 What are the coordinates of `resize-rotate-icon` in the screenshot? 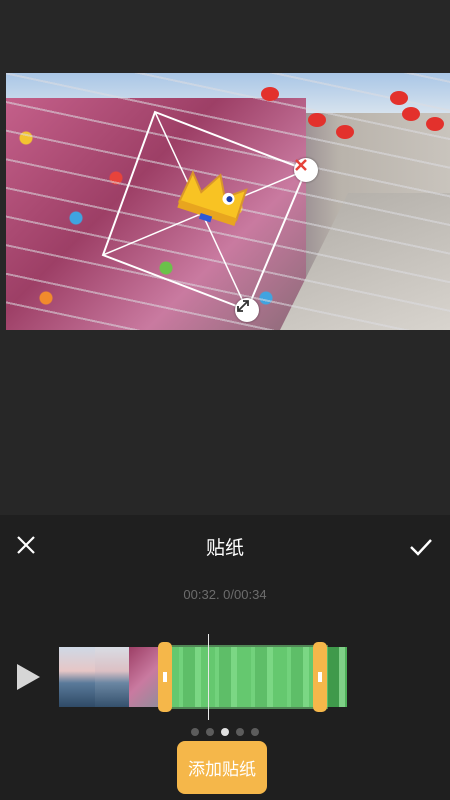 It's located at (243, 306).